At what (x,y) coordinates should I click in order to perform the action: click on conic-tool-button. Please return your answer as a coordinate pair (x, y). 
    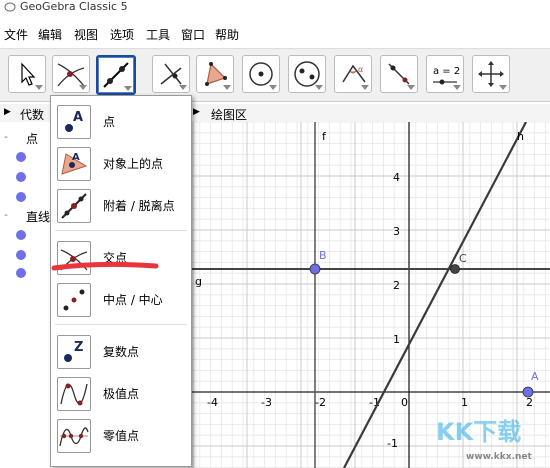
    Looking at the image, I should click on (307, 74).